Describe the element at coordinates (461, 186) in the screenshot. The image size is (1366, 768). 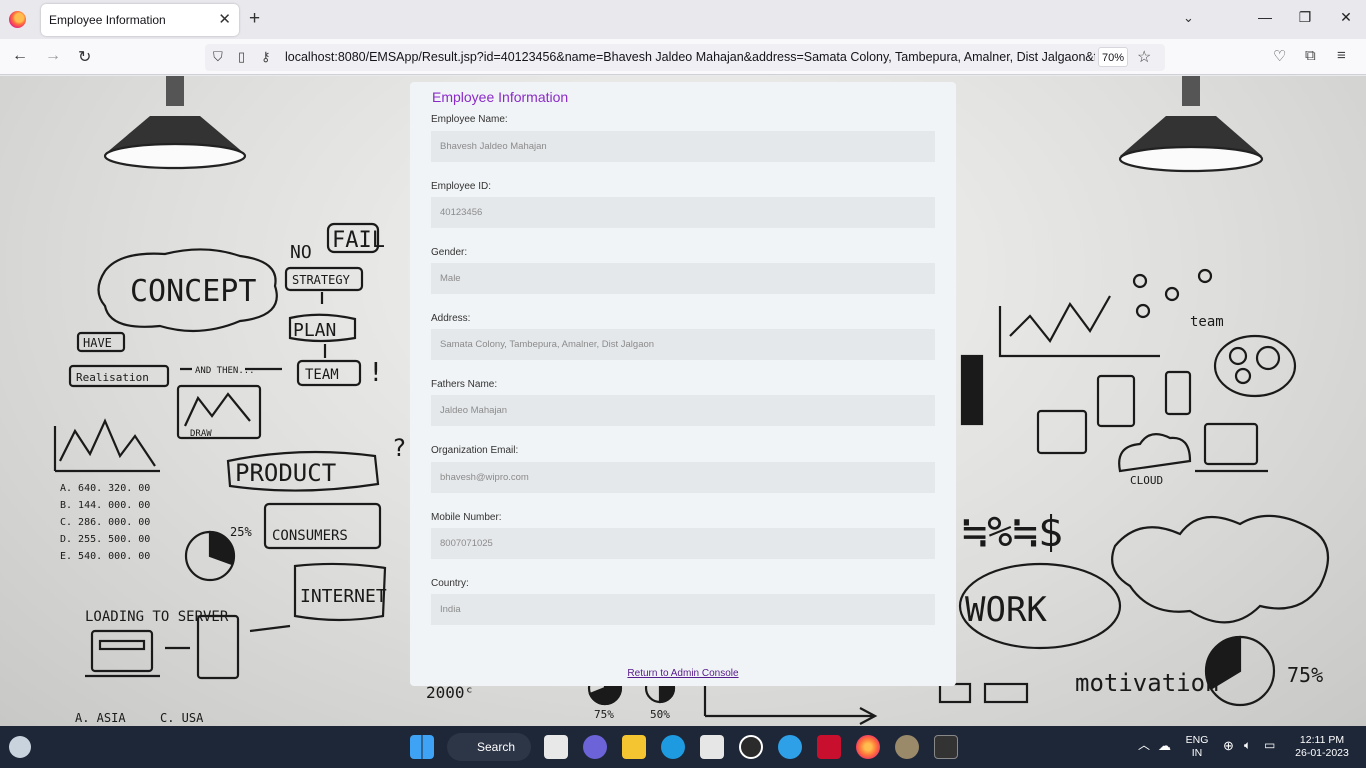
I see `employee-id-label: Employee ID:` at that location.